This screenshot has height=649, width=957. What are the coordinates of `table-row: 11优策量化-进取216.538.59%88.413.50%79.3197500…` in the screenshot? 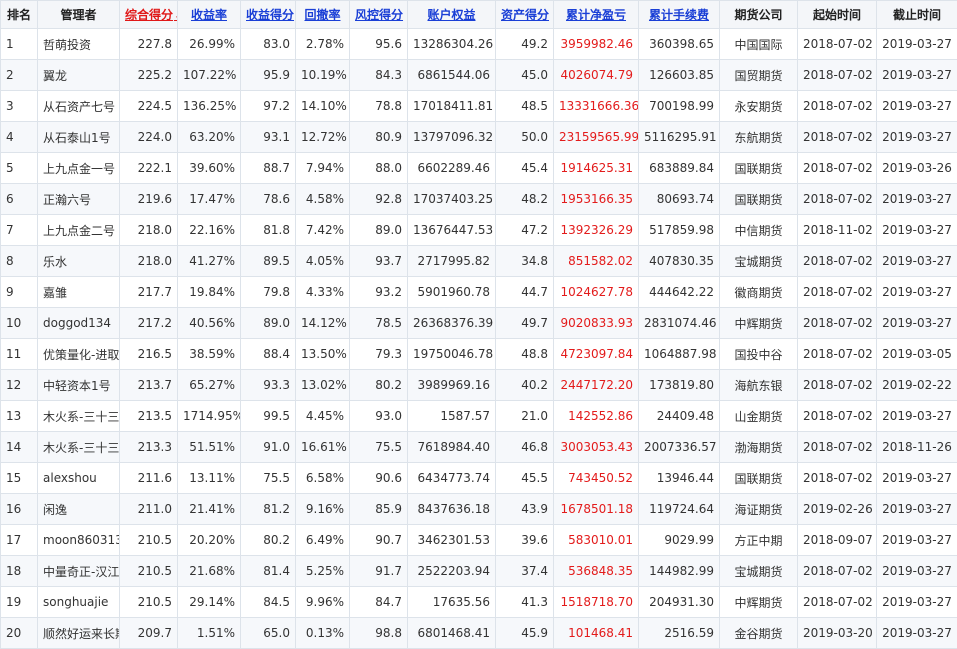 It's located at (479, 354).